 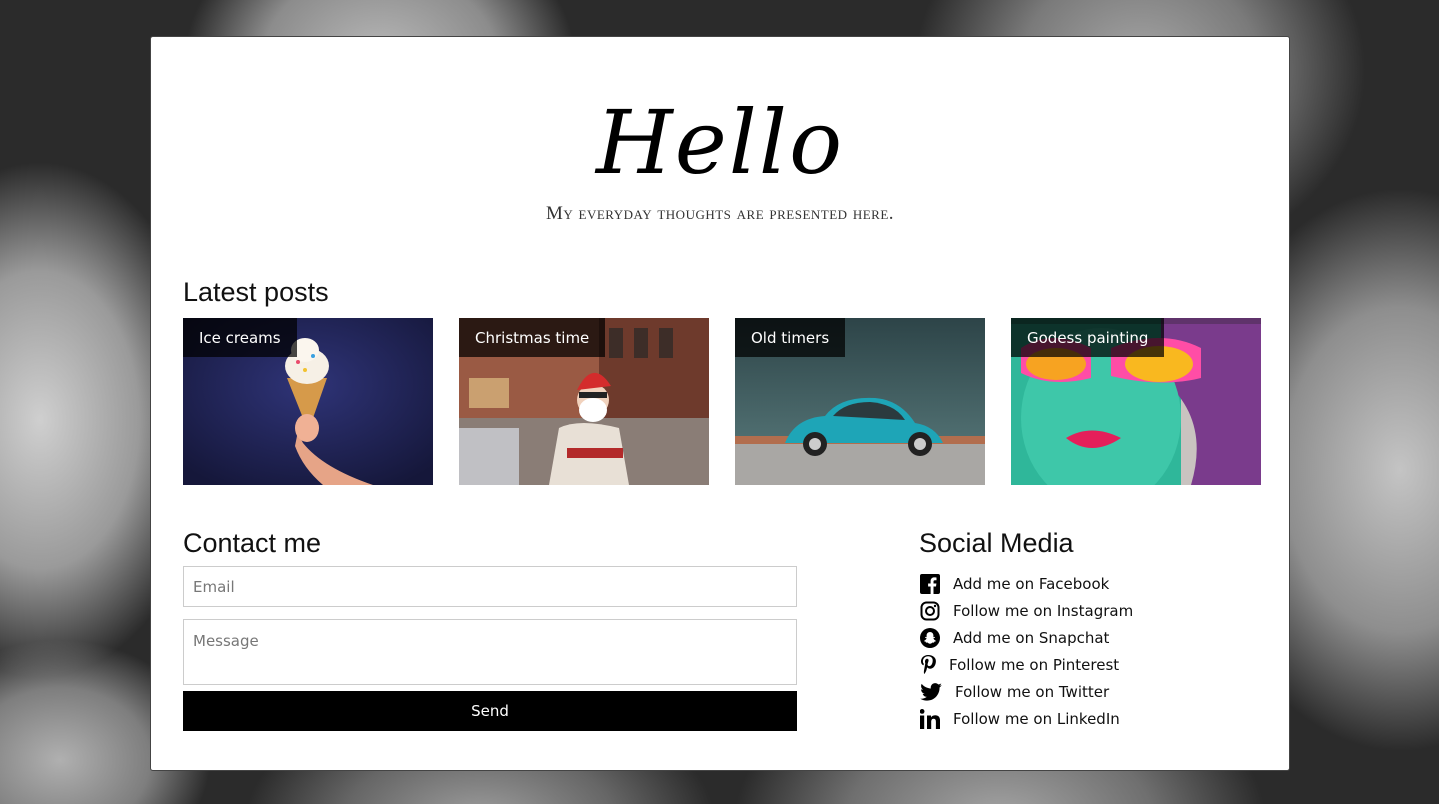 I want to click on social-link-label: Add me on Facebook, so click(x=1031, y=583).